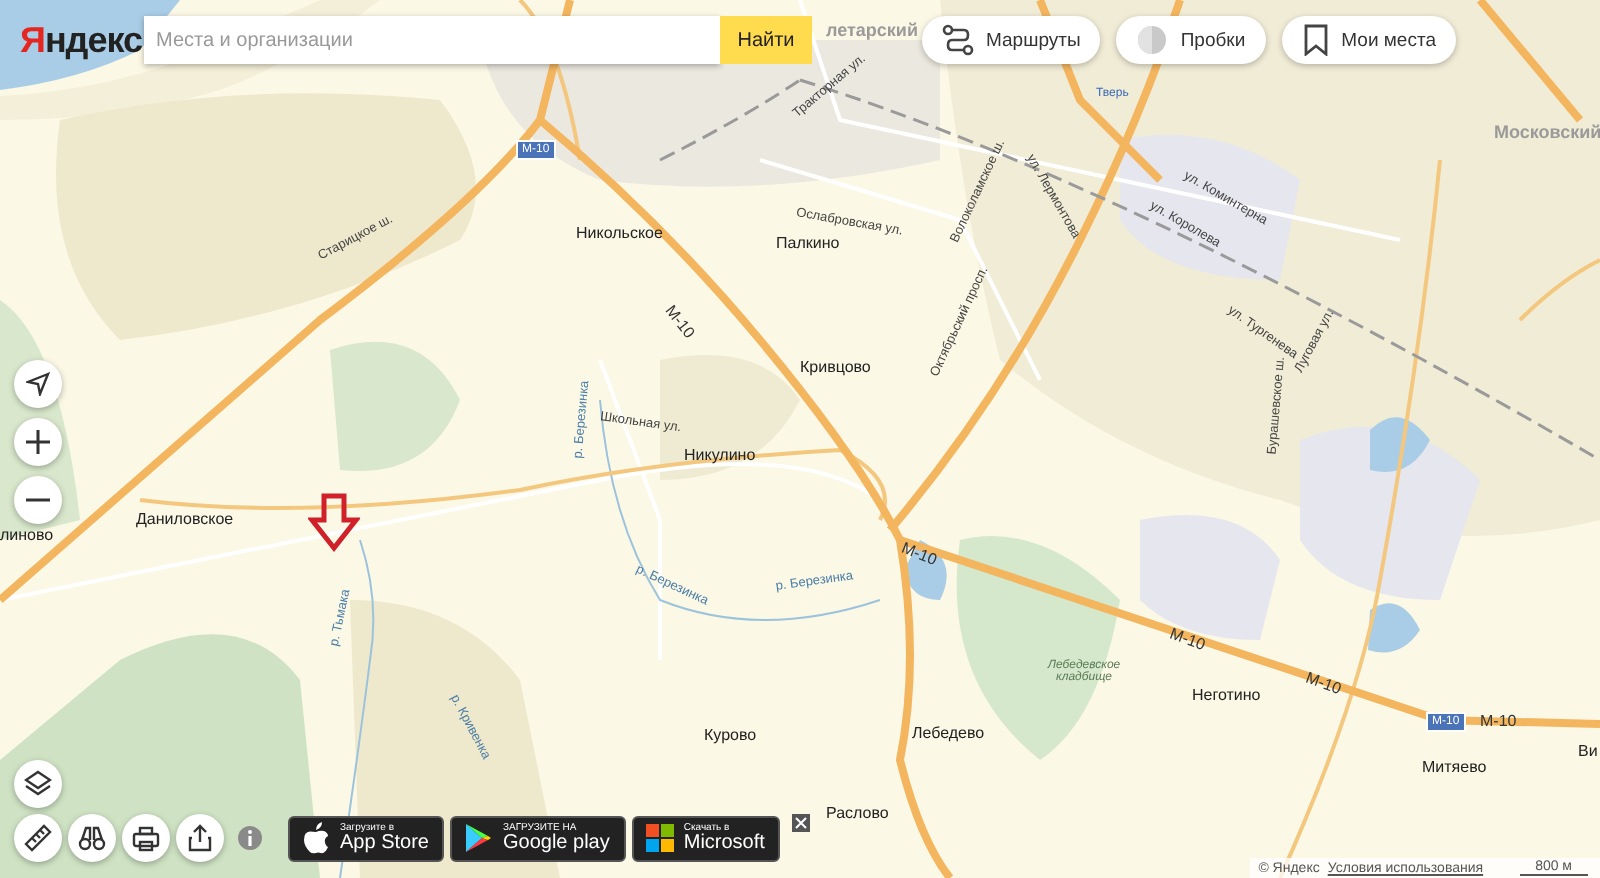  What do you see at coordinates (835, 368) in the screenshot?
I see `place-label: Кривцово` at bounding box center [835, 368].